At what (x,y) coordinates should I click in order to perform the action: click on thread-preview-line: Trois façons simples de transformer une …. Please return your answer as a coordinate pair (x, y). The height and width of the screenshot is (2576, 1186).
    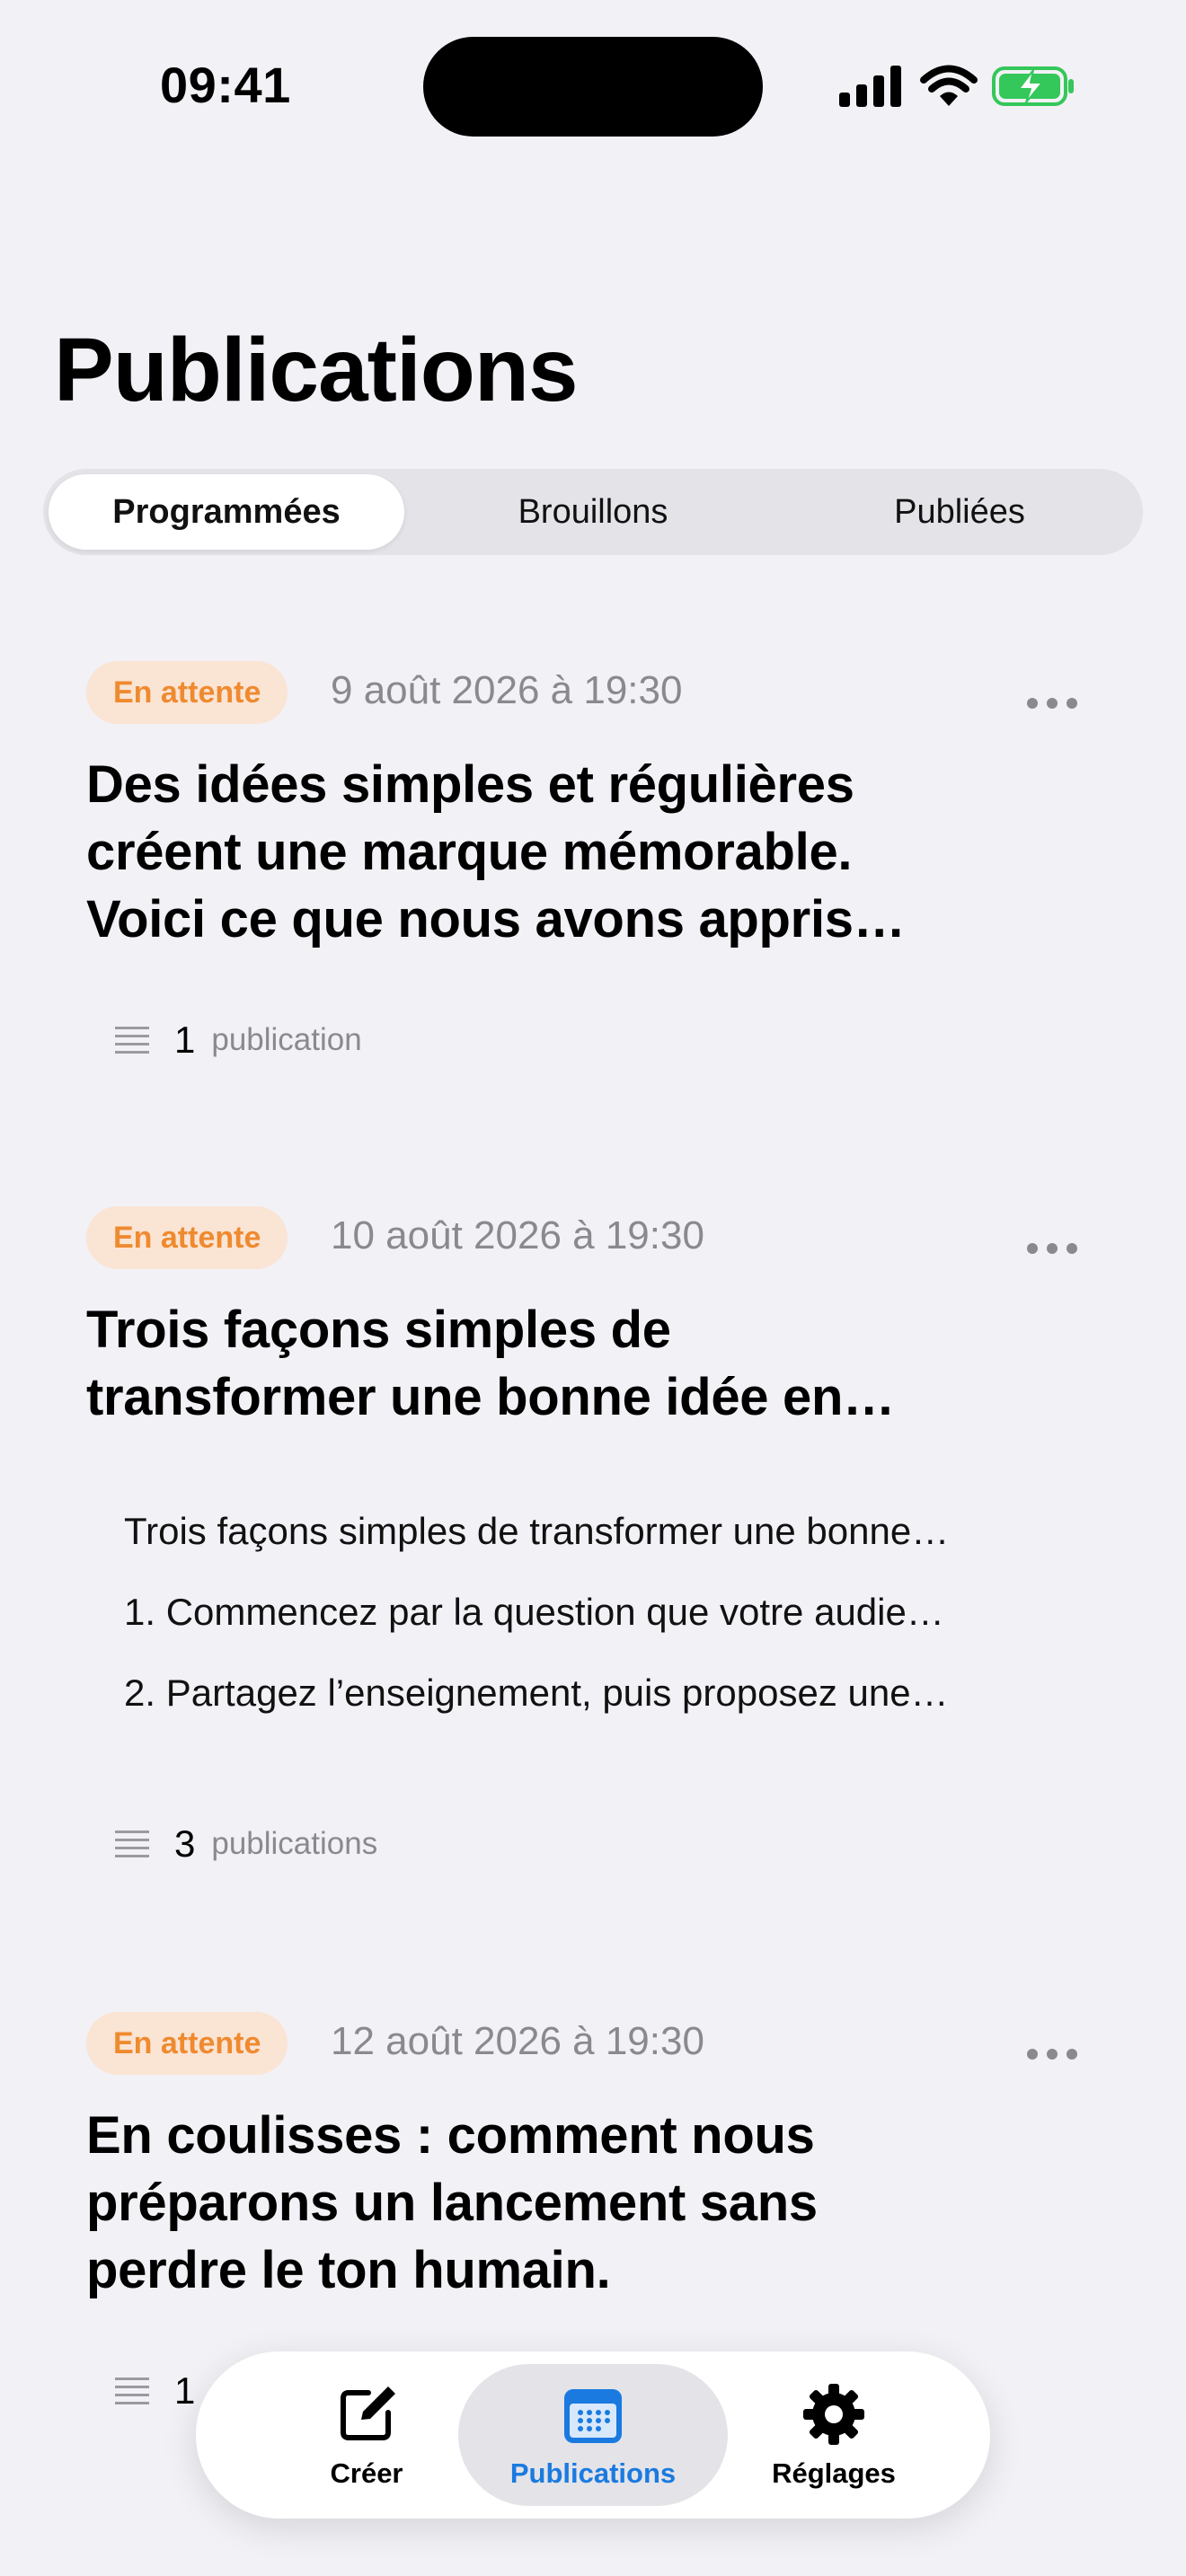
    Looking at the image, I should click on (537, 1531).